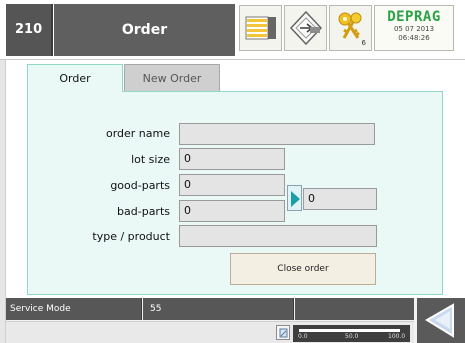 The width and height of the screenshot is (465, 343). I want to click on tab-order: Order, so click(75, 78).